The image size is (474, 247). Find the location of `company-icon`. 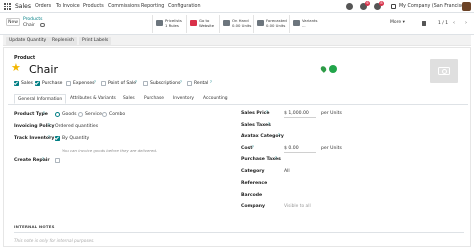

company-icon is located at coordinates (393, 6).